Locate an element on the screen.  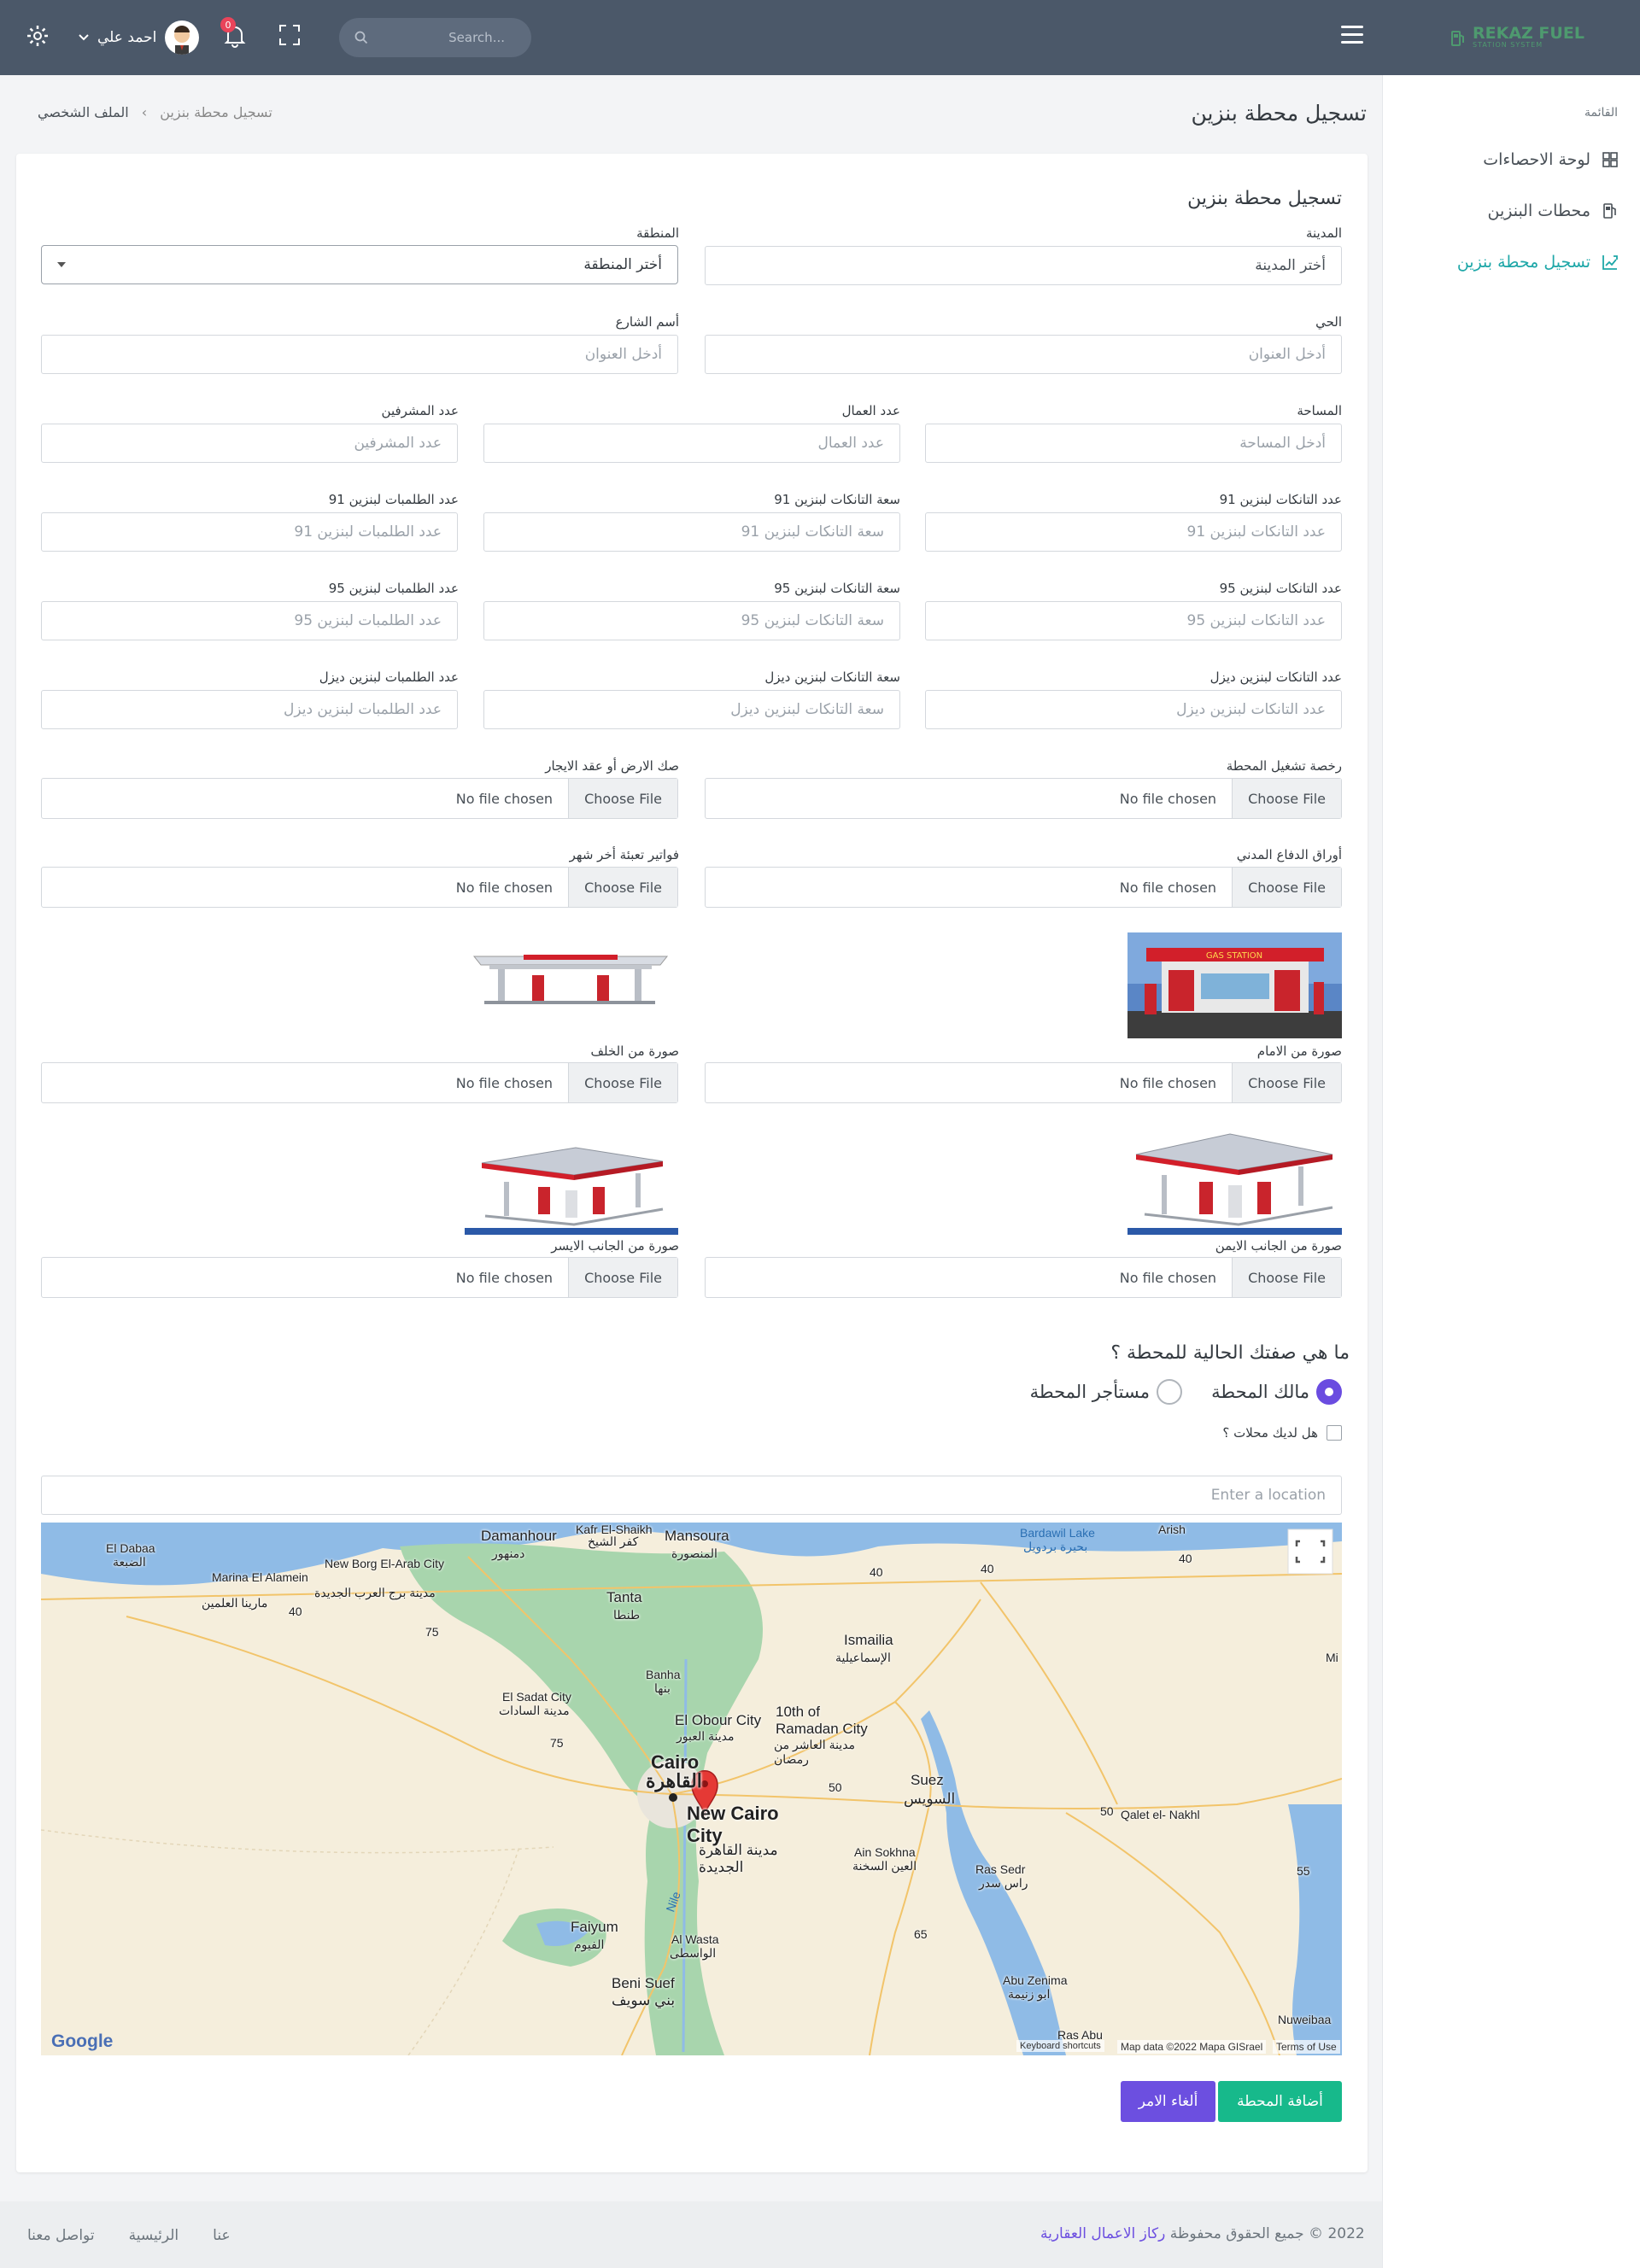
deed-file-input: Choose File No file chosen is located at coordinates (359, 798).